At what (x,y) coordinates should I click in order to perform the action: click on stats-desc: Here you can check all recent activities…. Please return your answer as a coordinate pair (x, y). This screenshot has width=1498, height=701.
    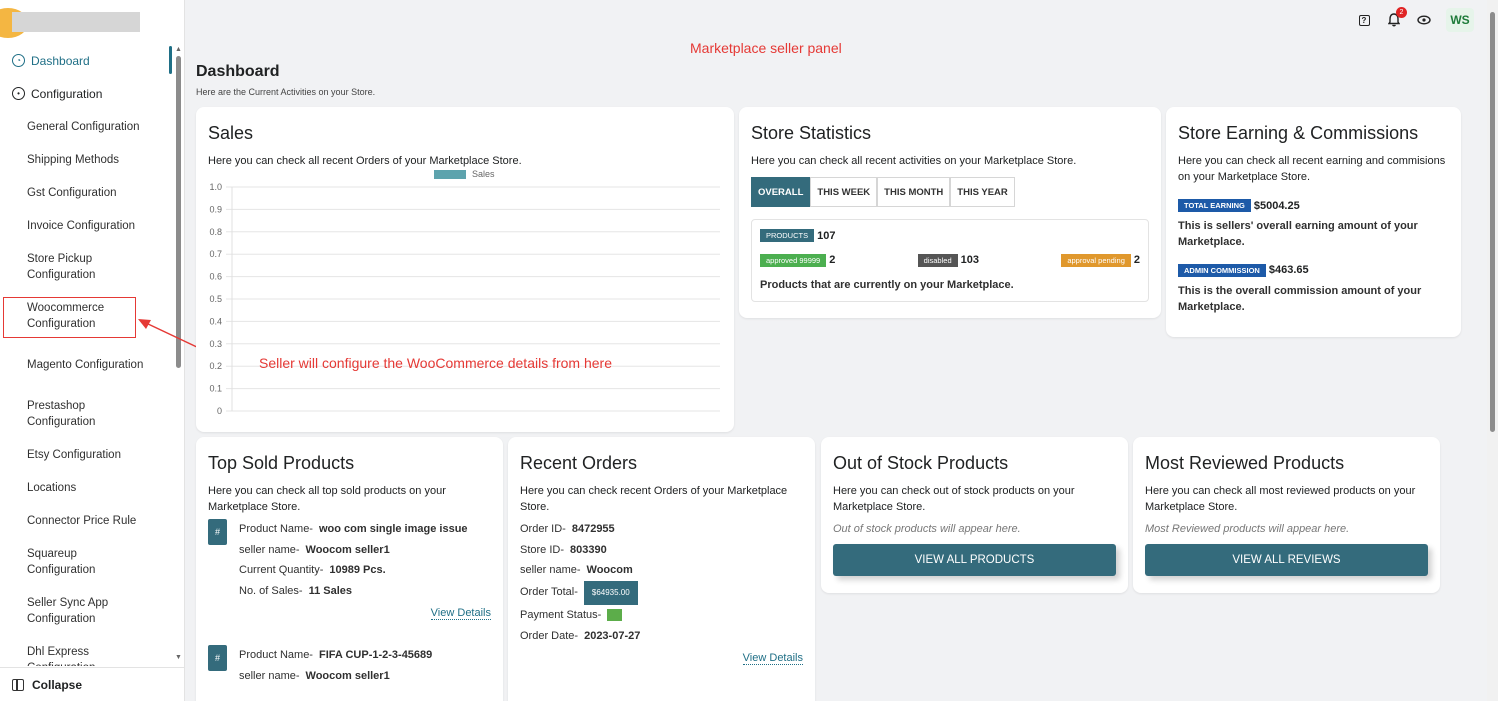
    Looking at the image, I should click on (914, 161).